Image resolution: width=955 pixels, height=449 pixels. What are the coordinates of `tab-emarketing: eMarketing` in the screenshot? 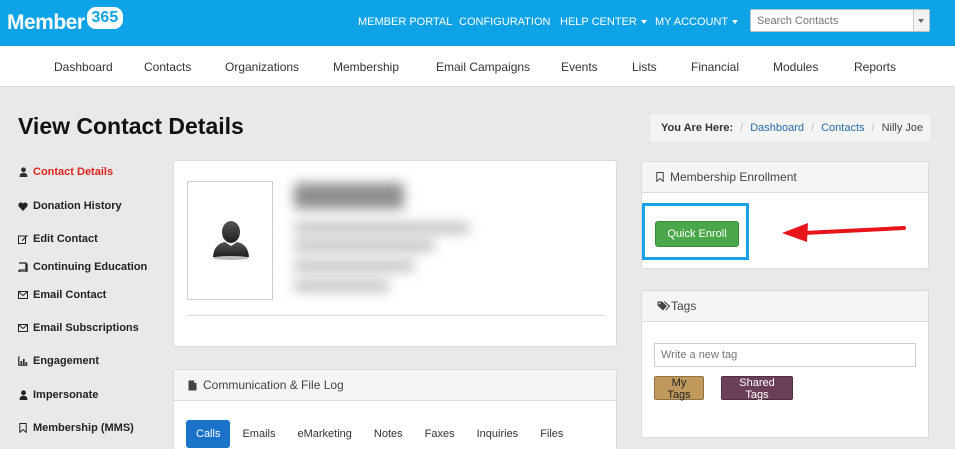 It's located at (324, 434).